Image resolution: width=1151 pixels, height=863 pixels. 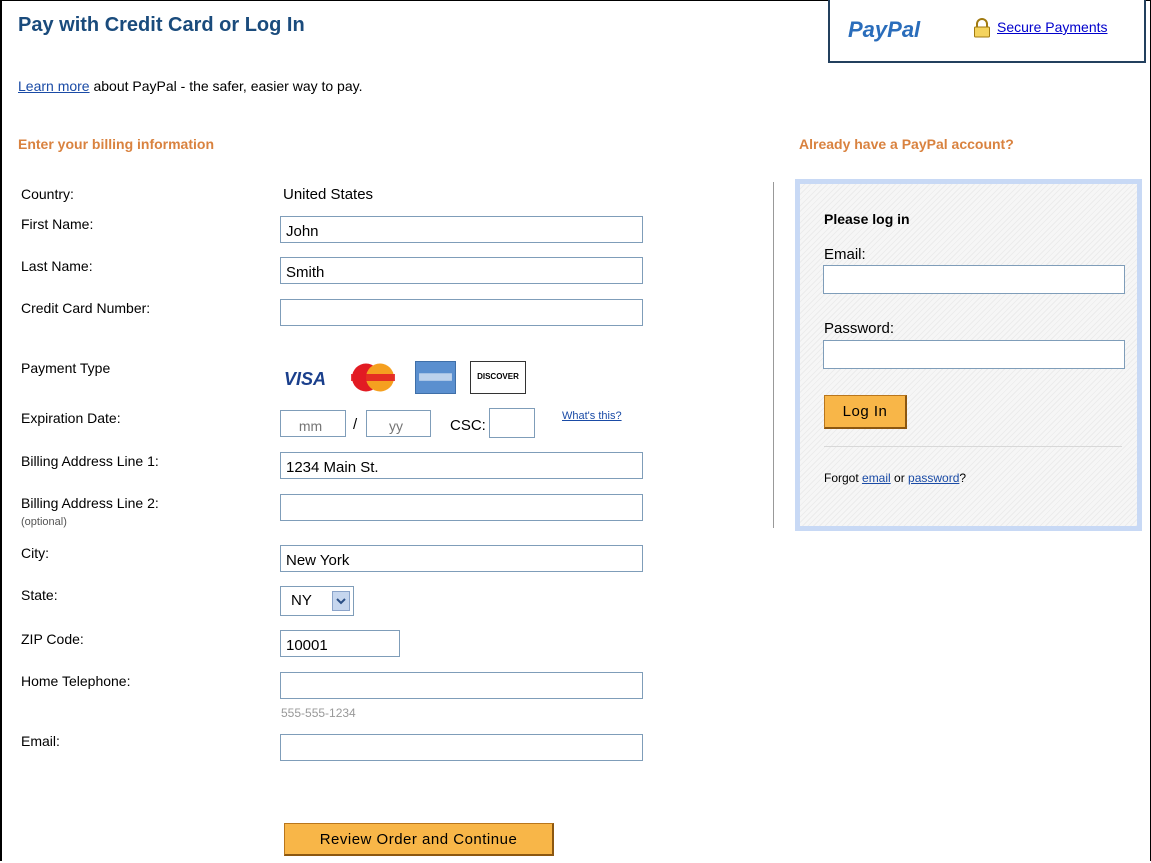 I want to click on last-name-label: Last Name:, so click(x=57, y=266).